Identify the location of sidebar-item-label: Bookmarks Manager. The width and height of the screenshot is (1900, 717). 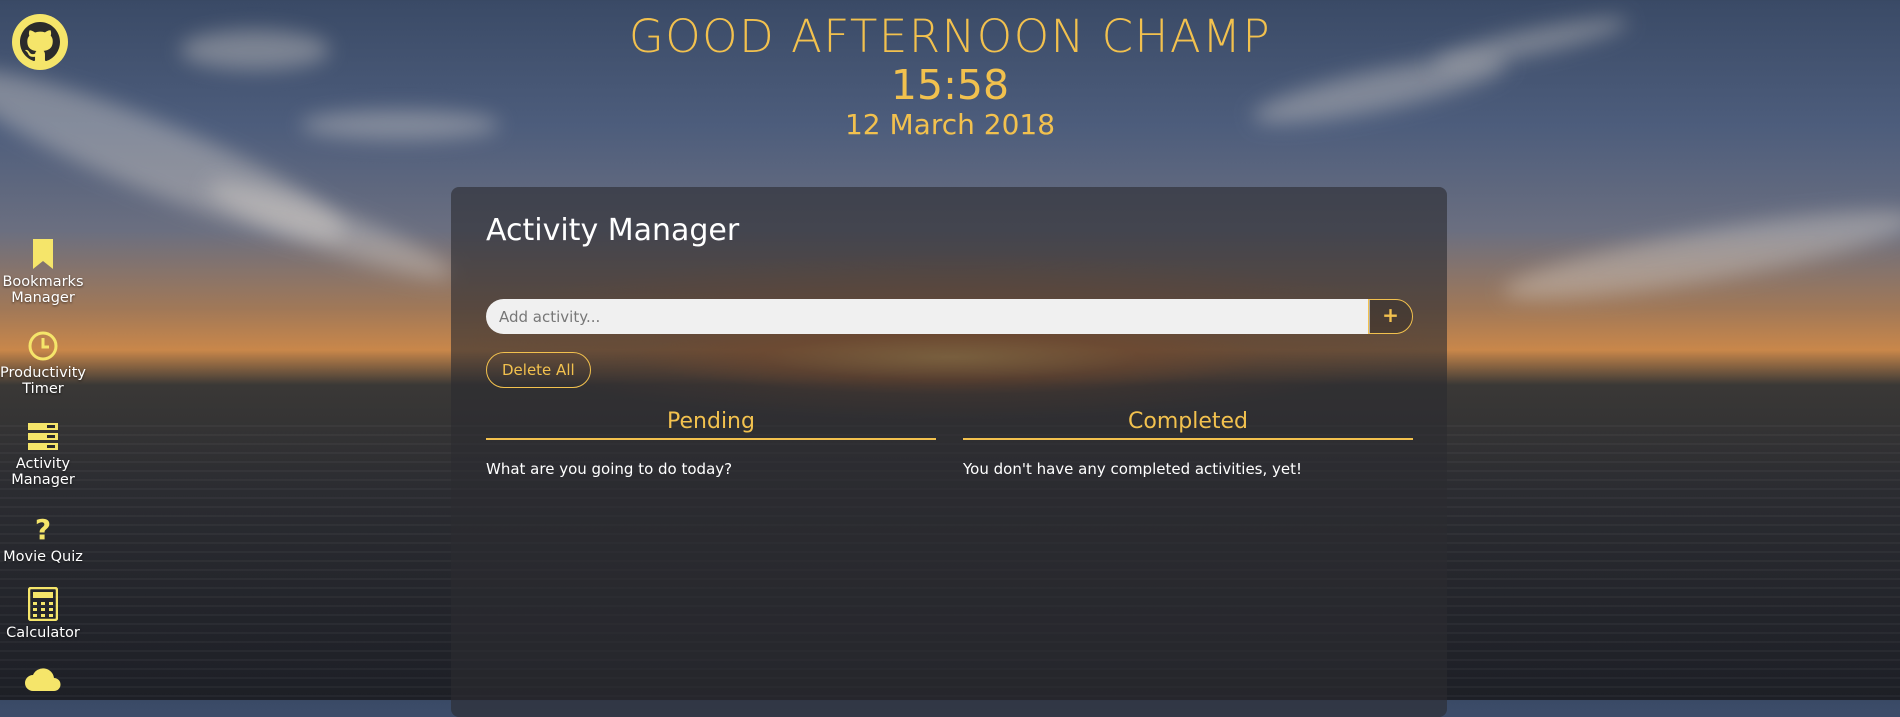
(43, 290).